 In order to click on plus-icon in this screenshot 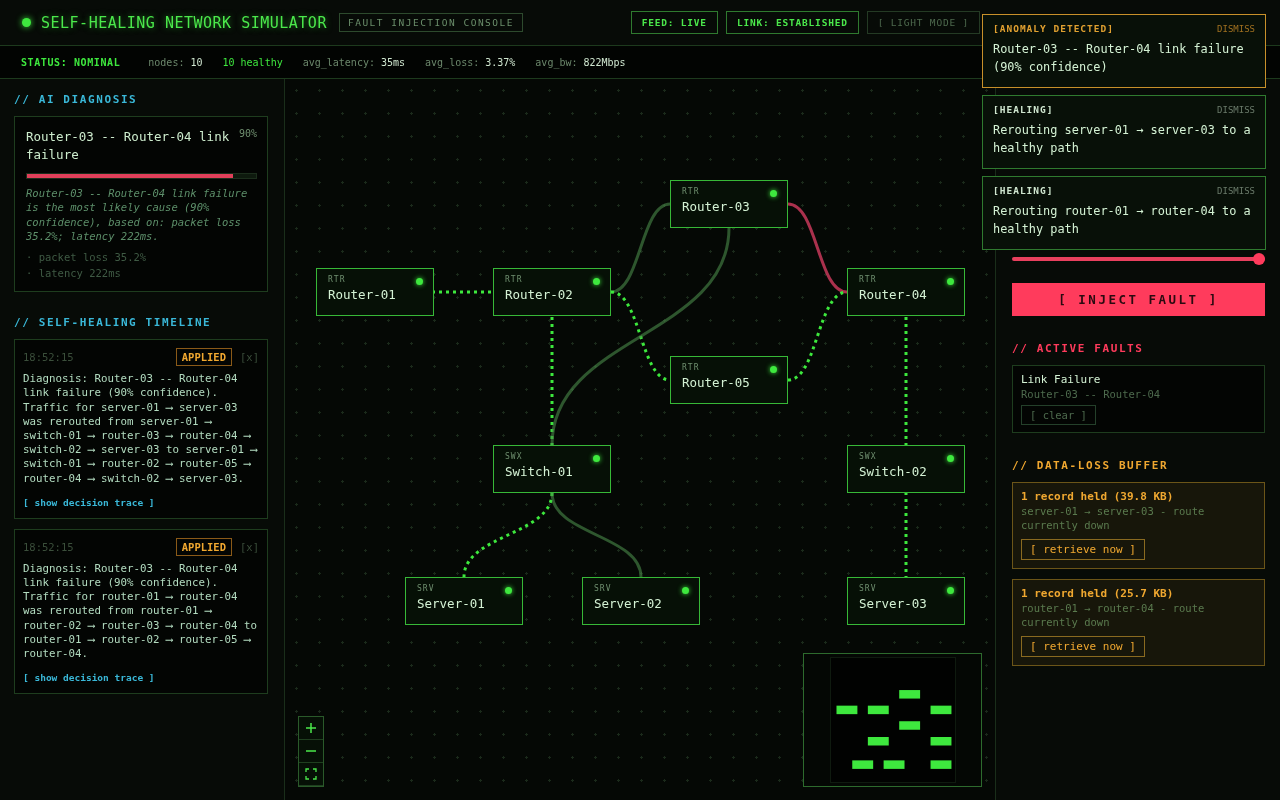, I will do `click(311, 728)`.